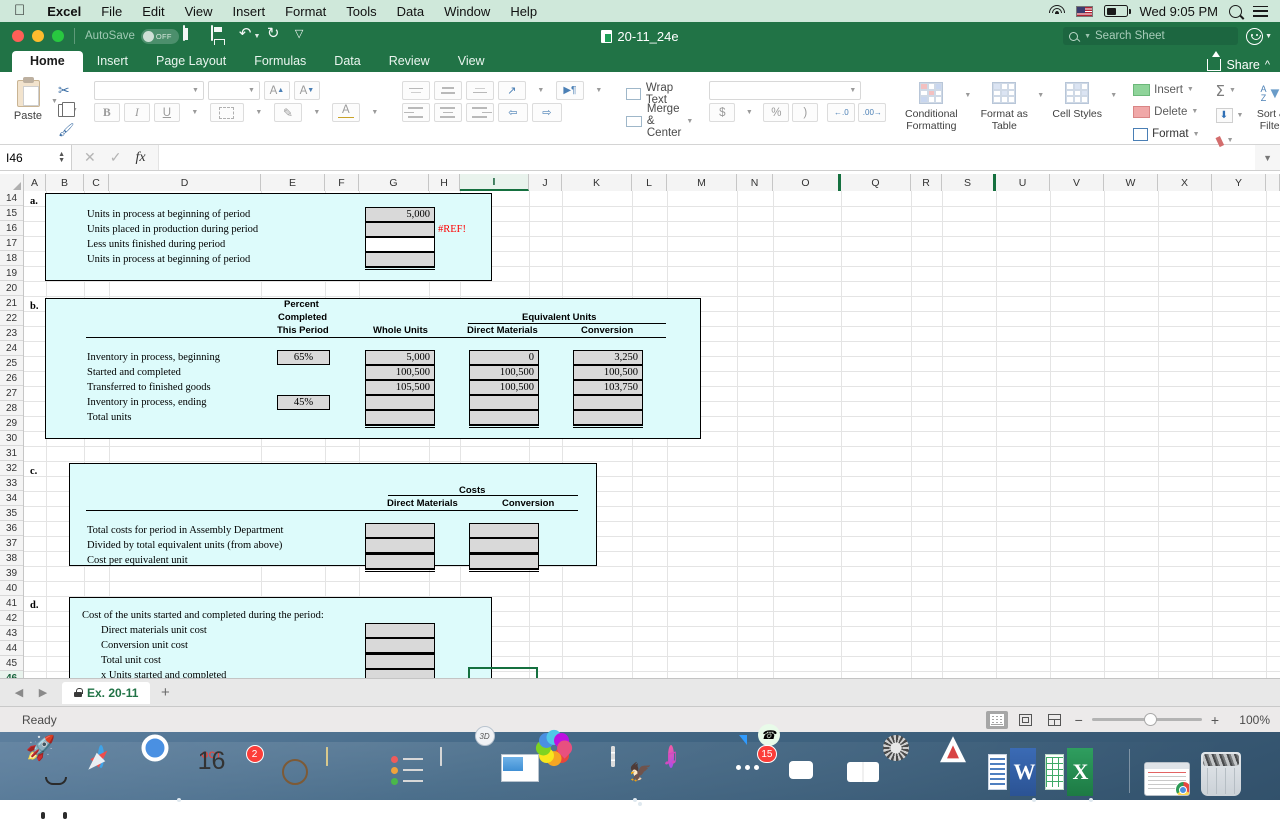  What do you see at coordinates (167, 112) in the screenshot?
I see `underline-button: U` at bounding box center [167, 112].